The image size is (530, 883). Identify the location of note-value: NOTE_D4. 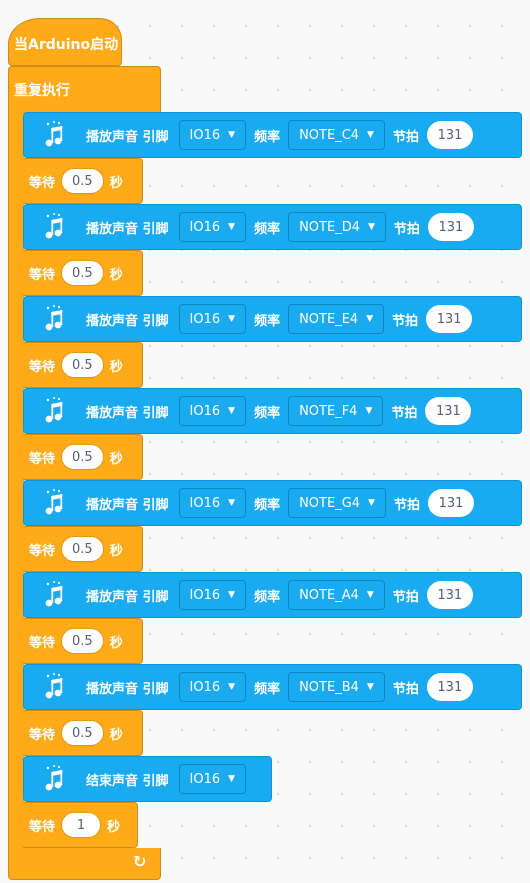
(329, 227).